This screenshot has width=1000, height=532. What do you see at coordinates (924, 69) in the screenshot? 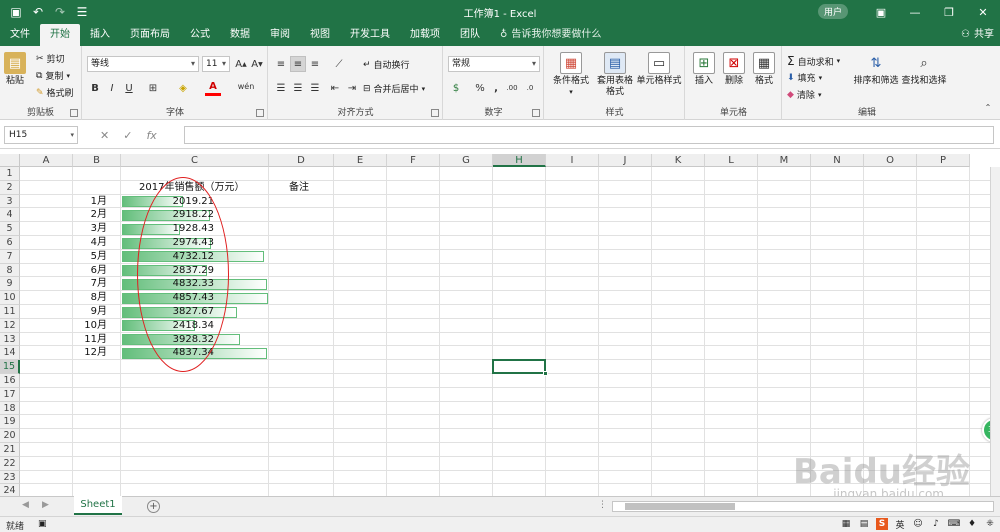
I see `find-select-button: ⌕ 查找和选择` at bounding box center [924, 69].